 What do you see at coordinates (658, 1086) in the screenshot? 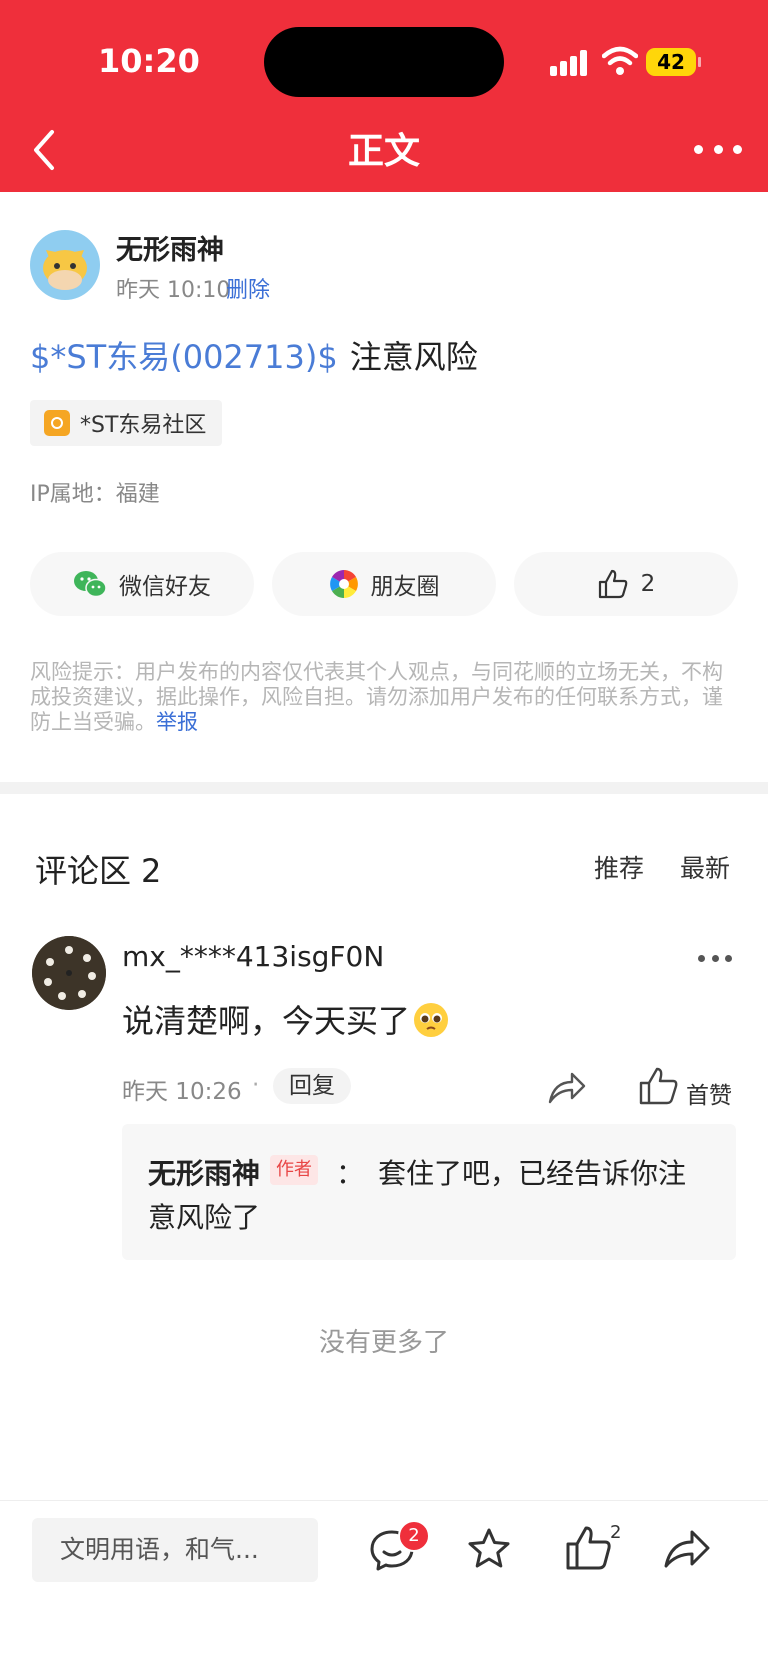
I see `comment-like-icon` at bounding box center [658, 1086].